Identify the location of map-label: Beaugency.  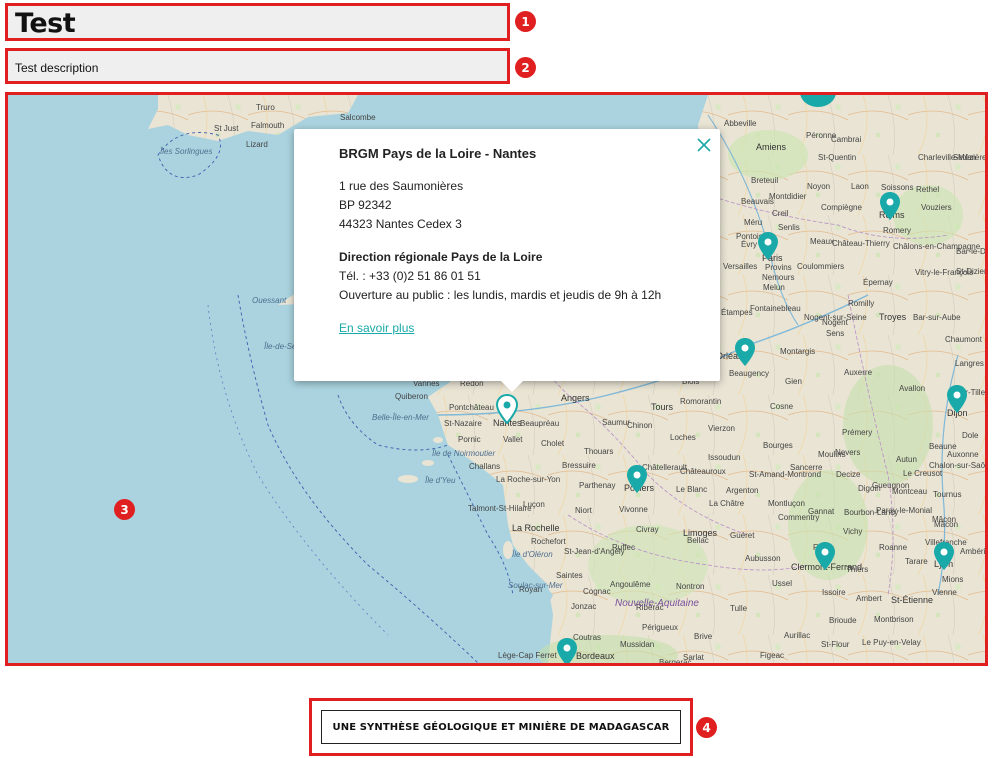
(749, 373).